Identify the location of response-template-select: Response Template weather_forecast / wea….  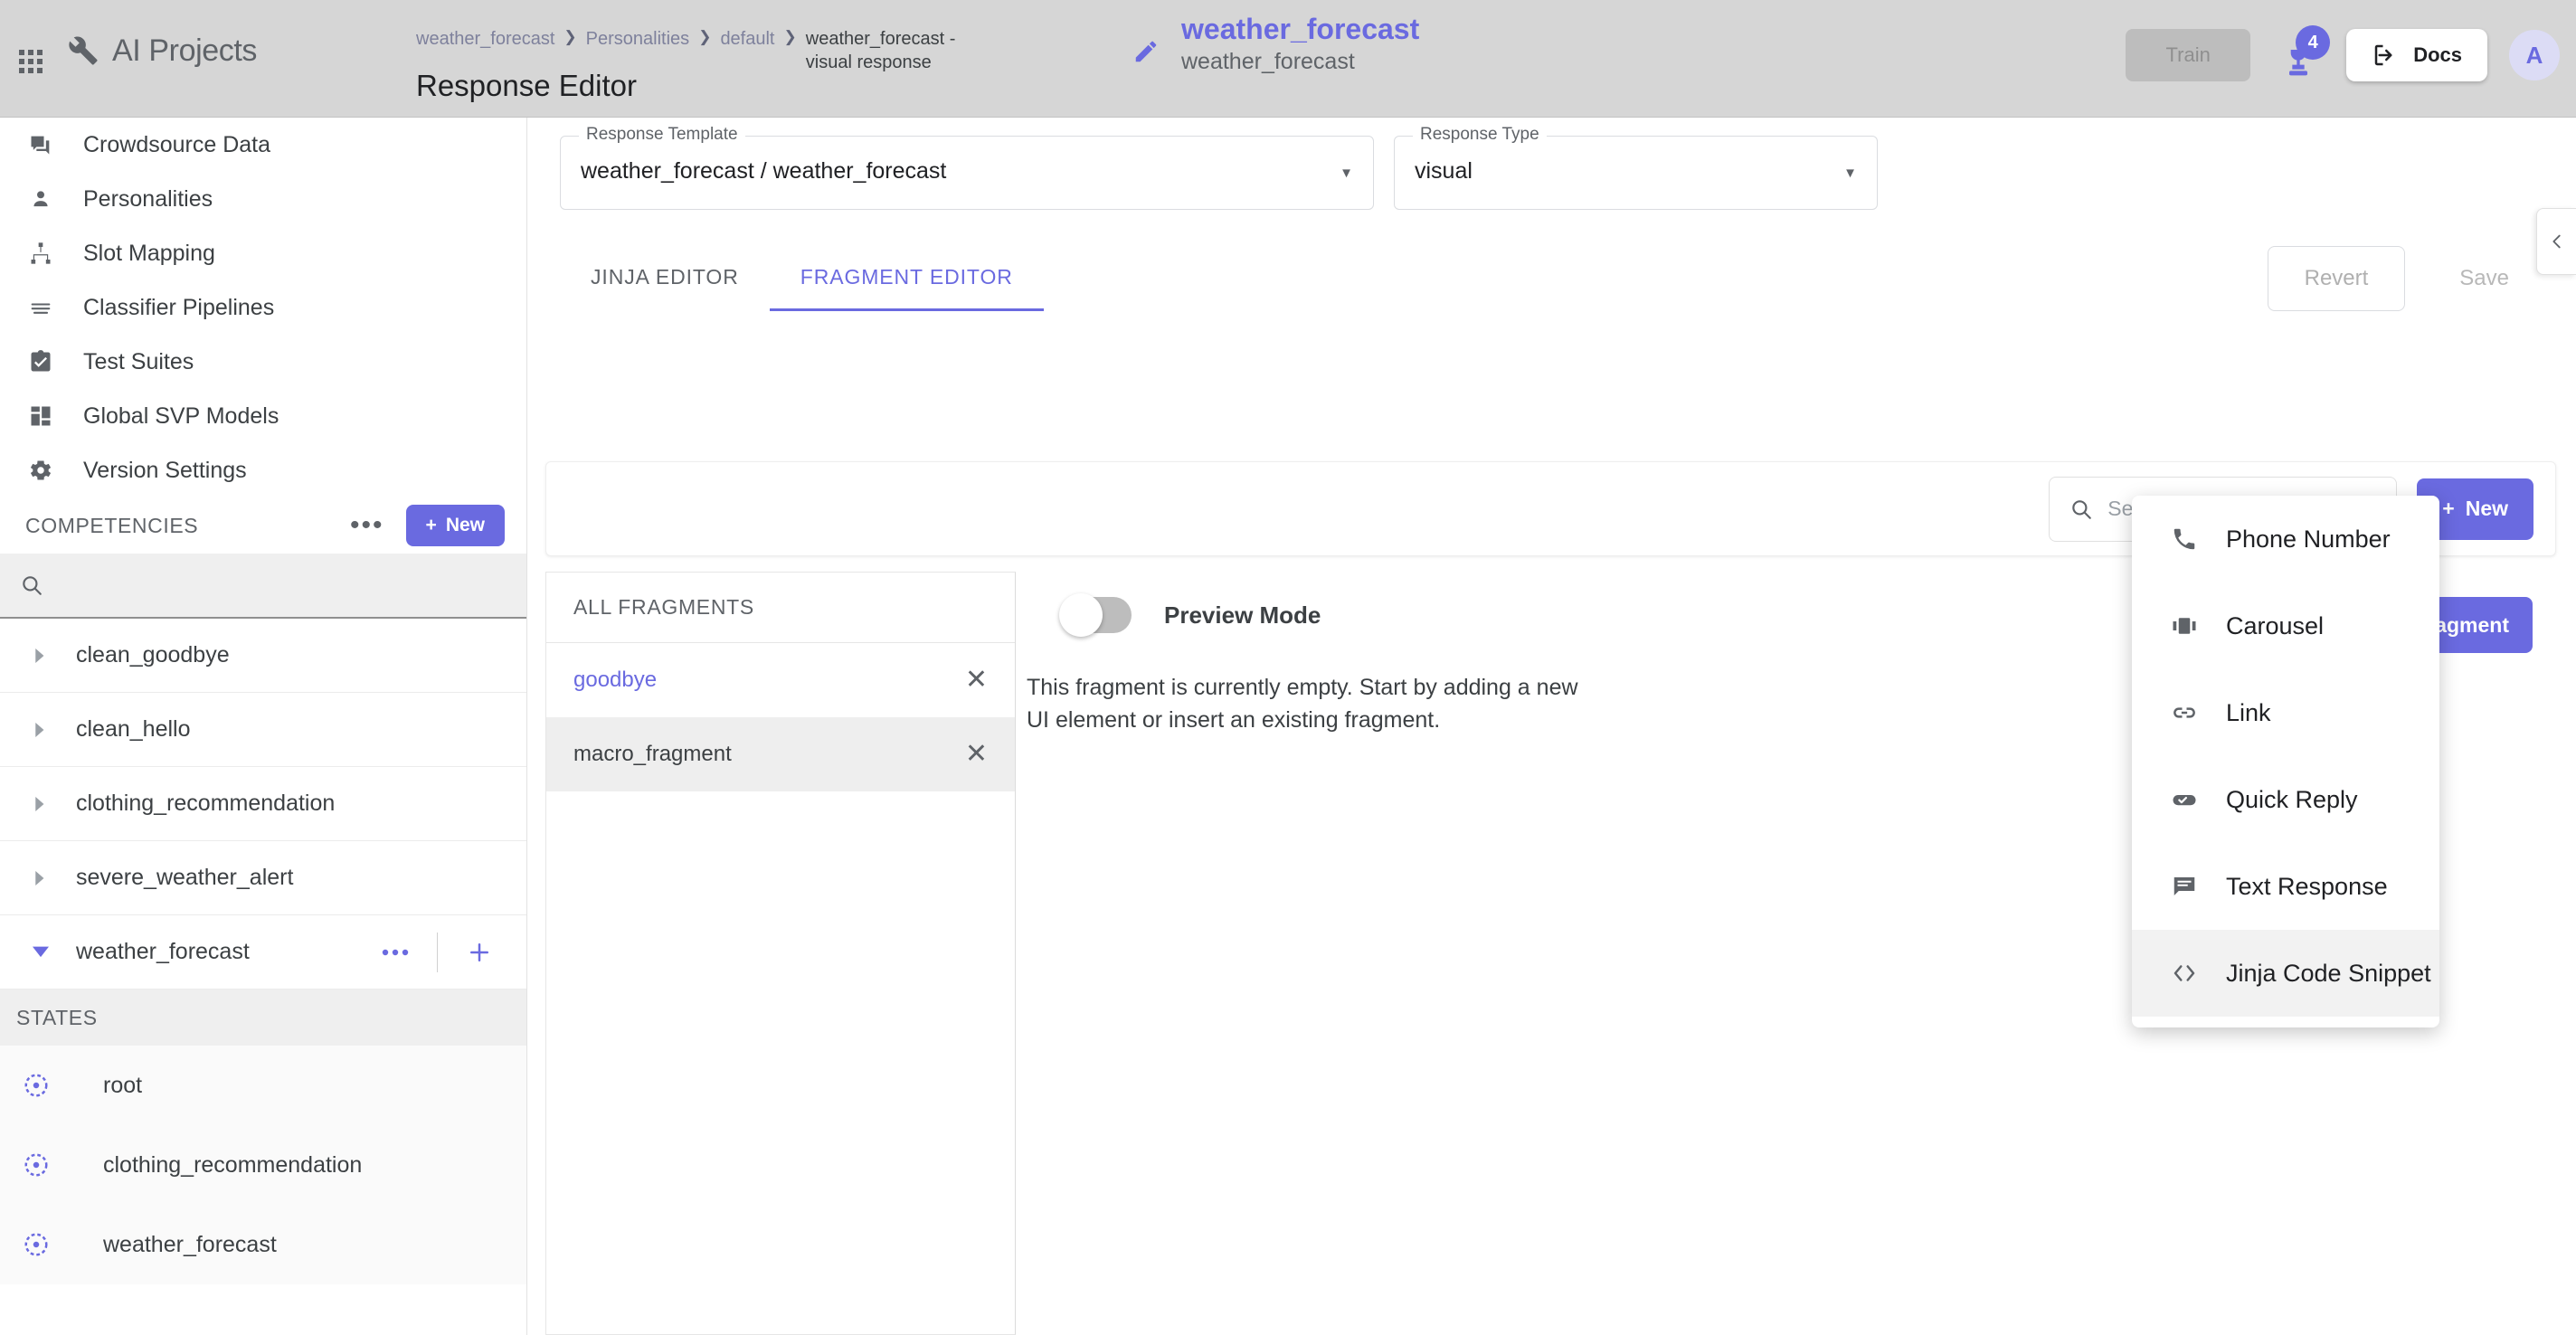
(967, 167).